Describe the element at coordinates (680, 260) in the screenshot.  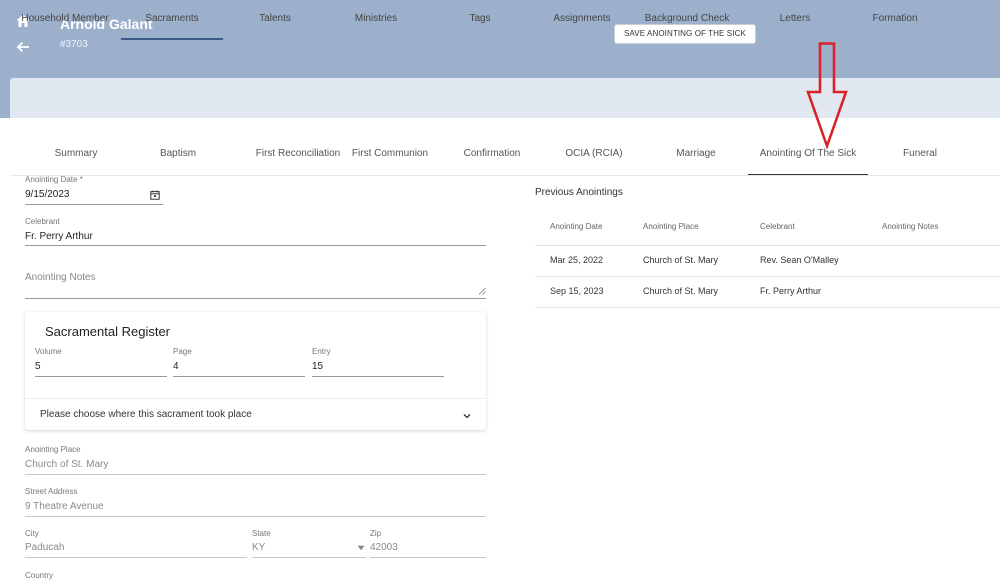
I see `row-1-place: Church of St. Mary` at that location.